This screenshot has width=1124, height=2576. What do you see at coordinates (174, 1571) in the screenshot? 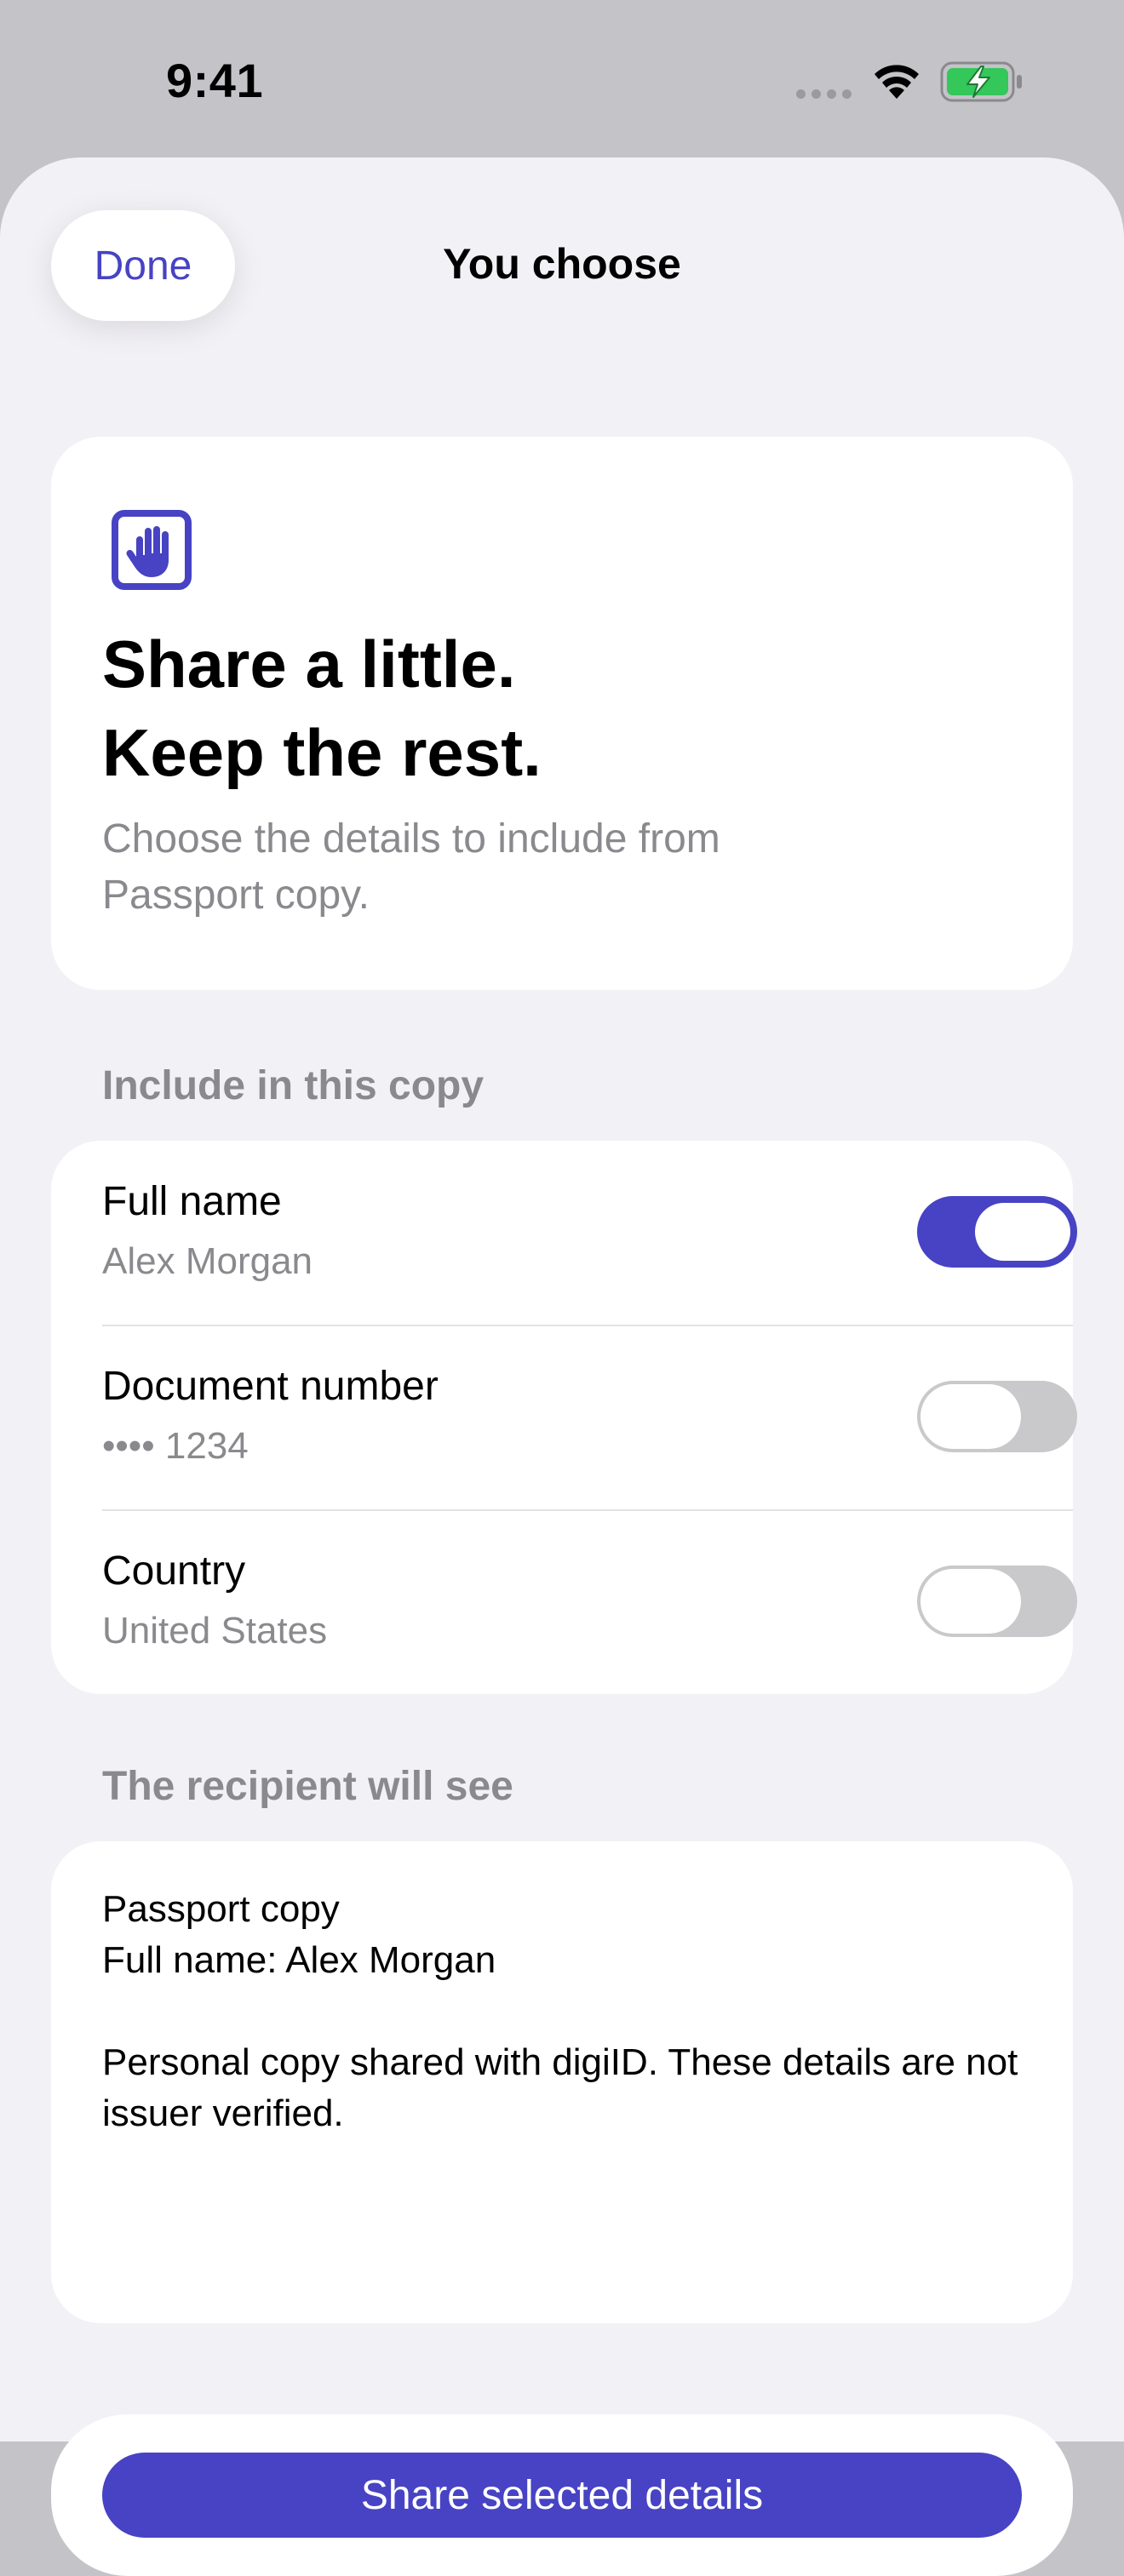
I see `row-title: Country` at bounding box center [174, 1571].